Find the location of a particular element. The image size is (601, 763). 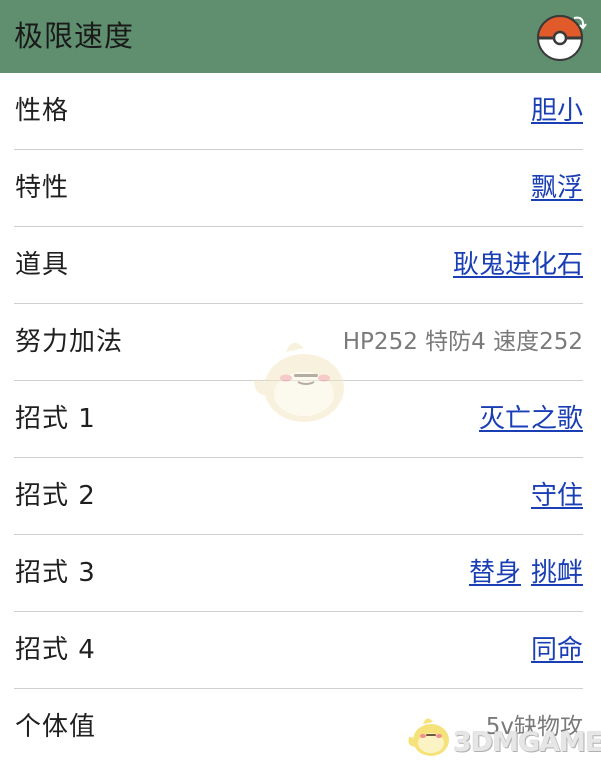

page-title: 极限速度 is located at coordinates (74, 36).